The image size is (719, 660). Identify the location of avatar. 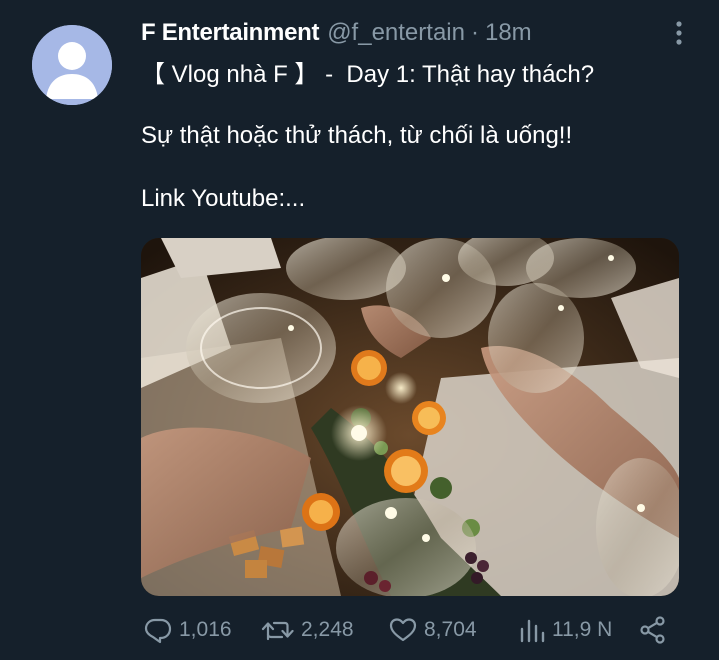
(72, 65).